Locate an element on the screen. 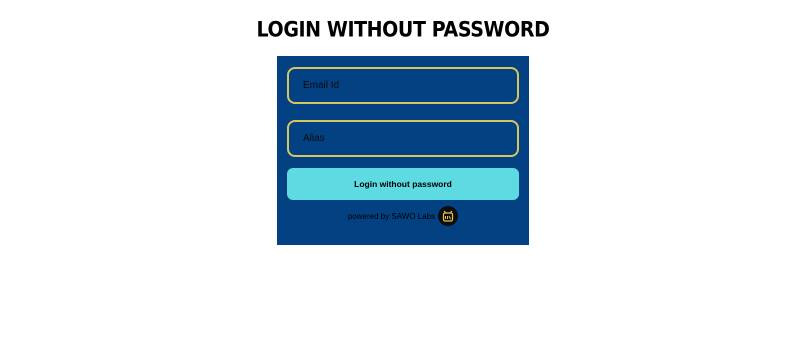 The height and width of the screenshot is (343, 806). page-title: LOGIN WITHOUT PASSWORD is located at coordinates (403, 30).